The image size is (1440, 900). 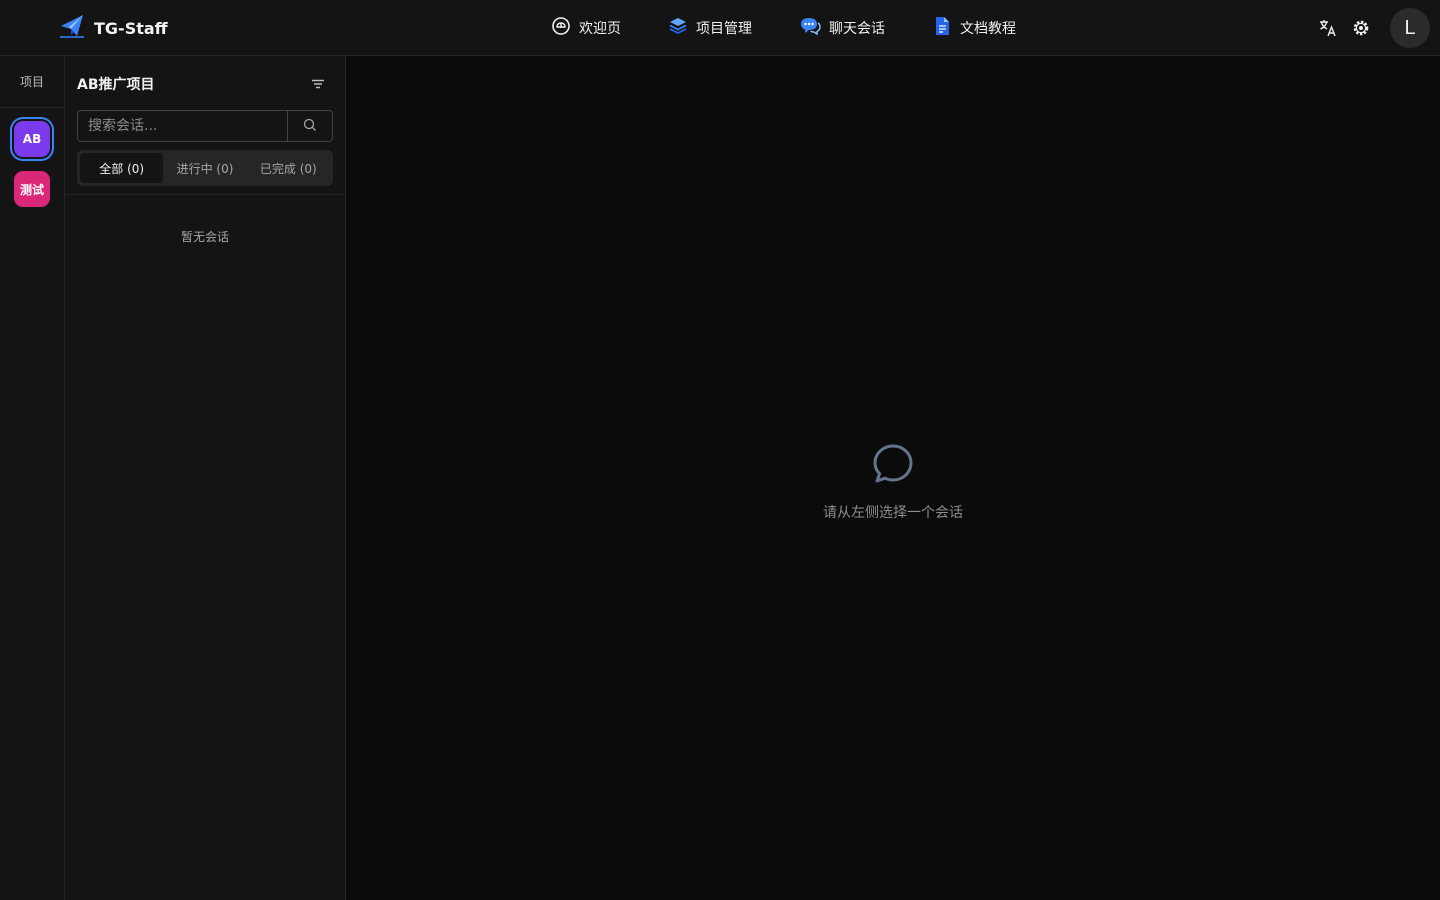 What do you see at coordinates (942, 28) in the screenshot?
I see `document-icon` at bounding box center [942, 28].